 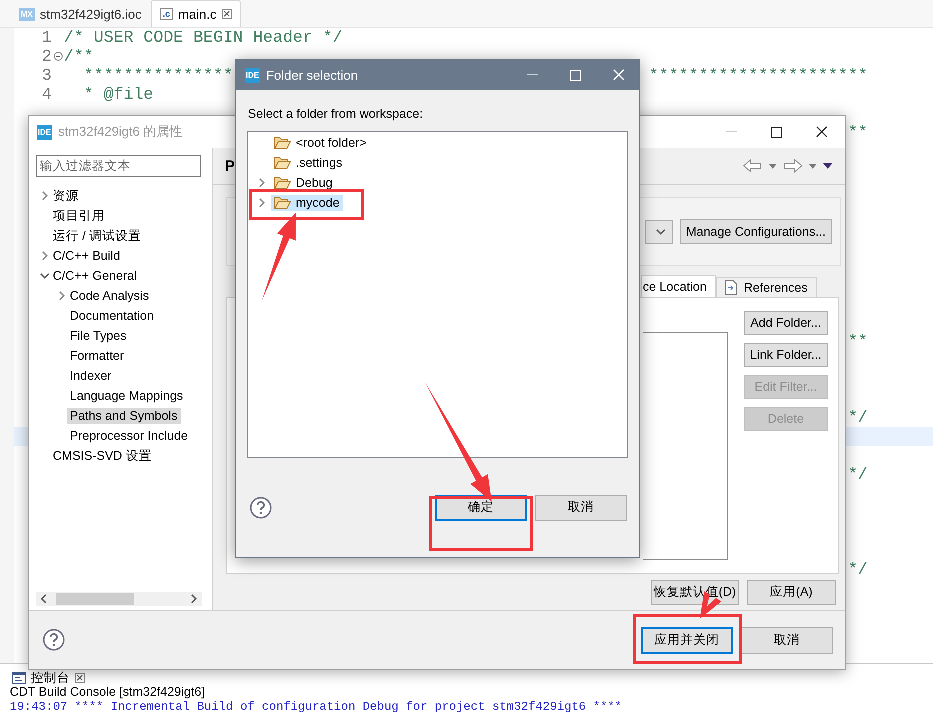 What do you see at coordinates (167, 14) in the screenshot?
I see `c-file-icon: .c` at bounding box center [167, 14].